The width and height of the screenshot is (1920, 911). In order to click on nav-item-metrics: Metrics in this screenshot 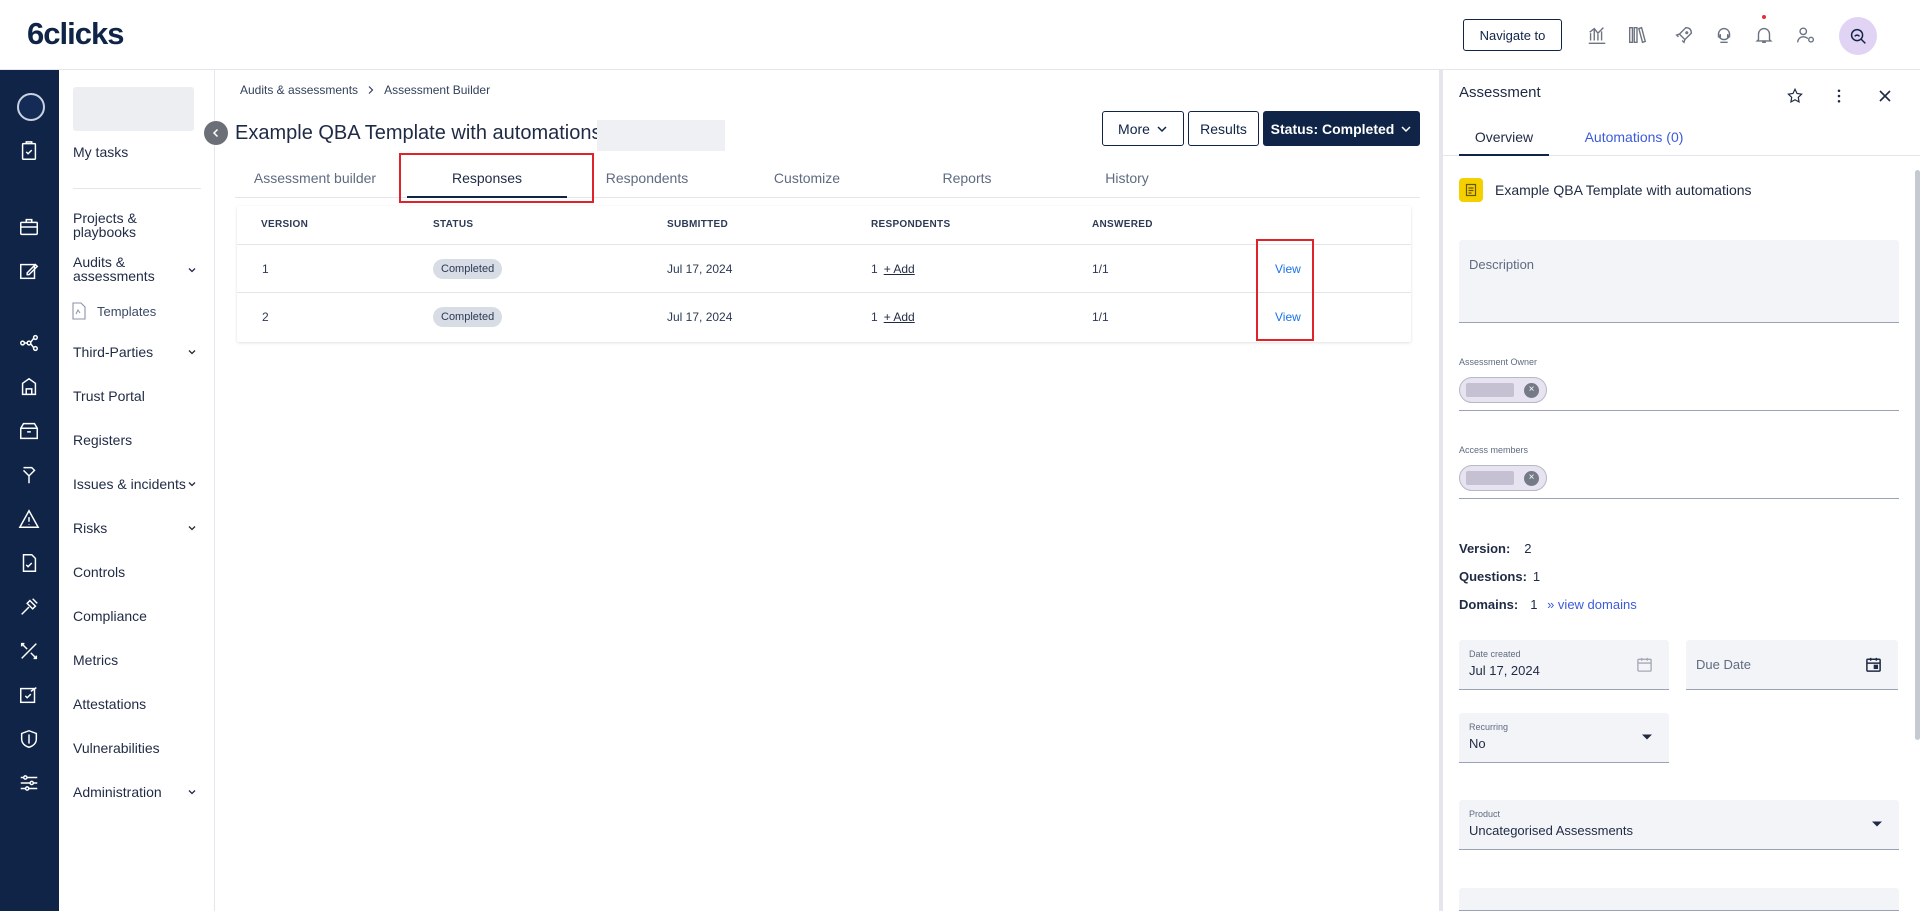, I will do `click(138, 660)`.